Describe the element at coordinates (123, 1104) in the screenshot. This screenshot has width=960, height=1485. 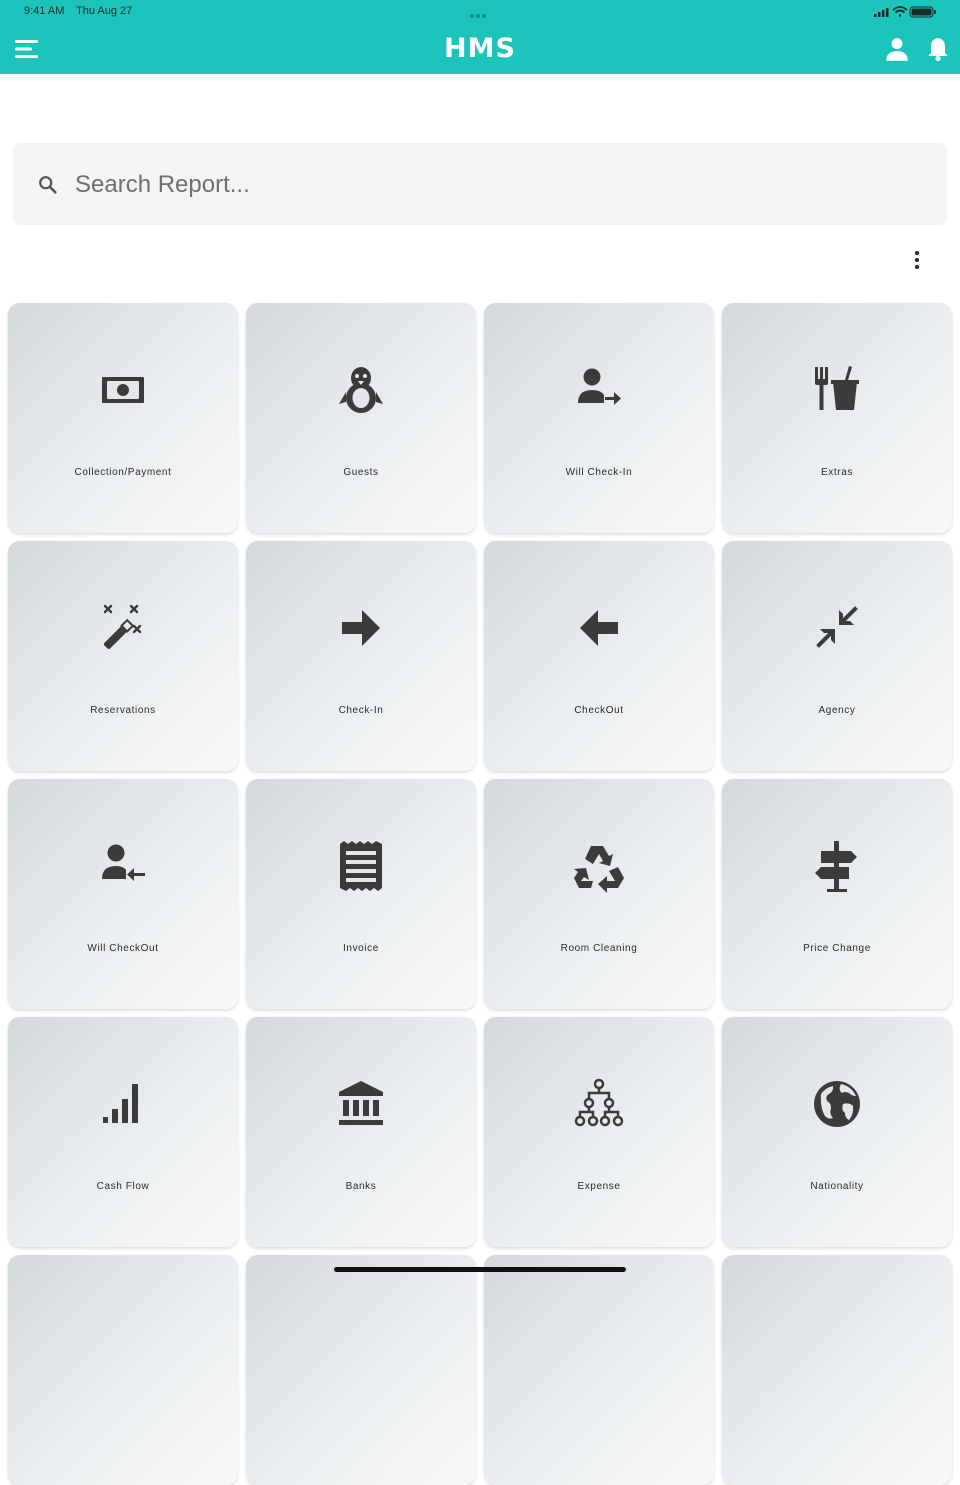
I see `signal-bars-icon` at that location.